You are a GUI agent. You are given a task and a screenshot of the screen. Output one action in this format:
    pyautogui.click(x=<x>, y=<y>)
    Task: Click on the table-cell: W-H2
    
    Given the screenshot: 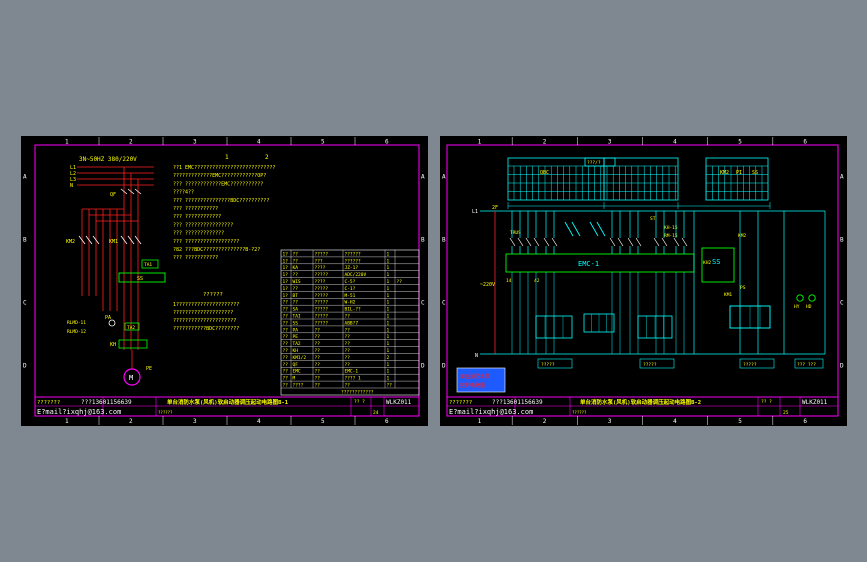 What is the action you would take?
    pyautogui.click(x=350, y=303)
    